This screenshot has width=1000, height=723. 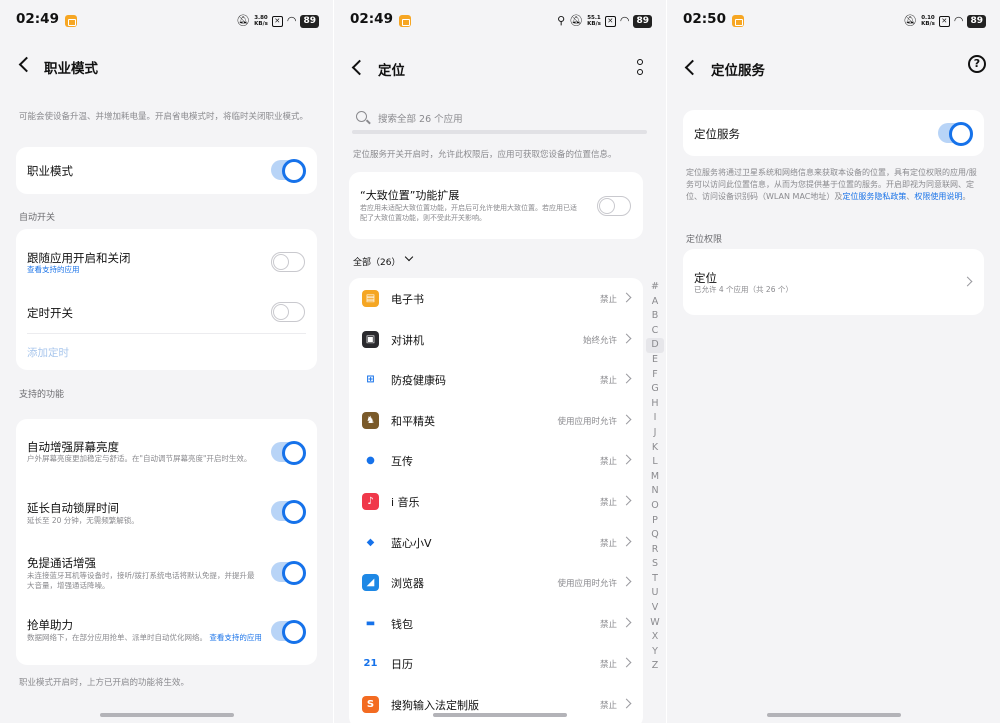 What do you see at coordinates (288, 512) in the screenshot?
I see `screen-lock-toggle` at bounding box center [288, 512].